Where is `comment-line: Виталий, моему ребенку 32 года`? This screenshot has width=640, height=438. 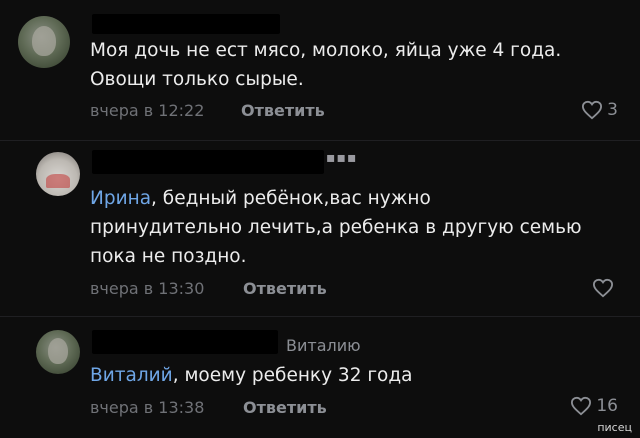
comment-line: Виталий, моему ребенку 32 года is located at coordinates (251, 375).